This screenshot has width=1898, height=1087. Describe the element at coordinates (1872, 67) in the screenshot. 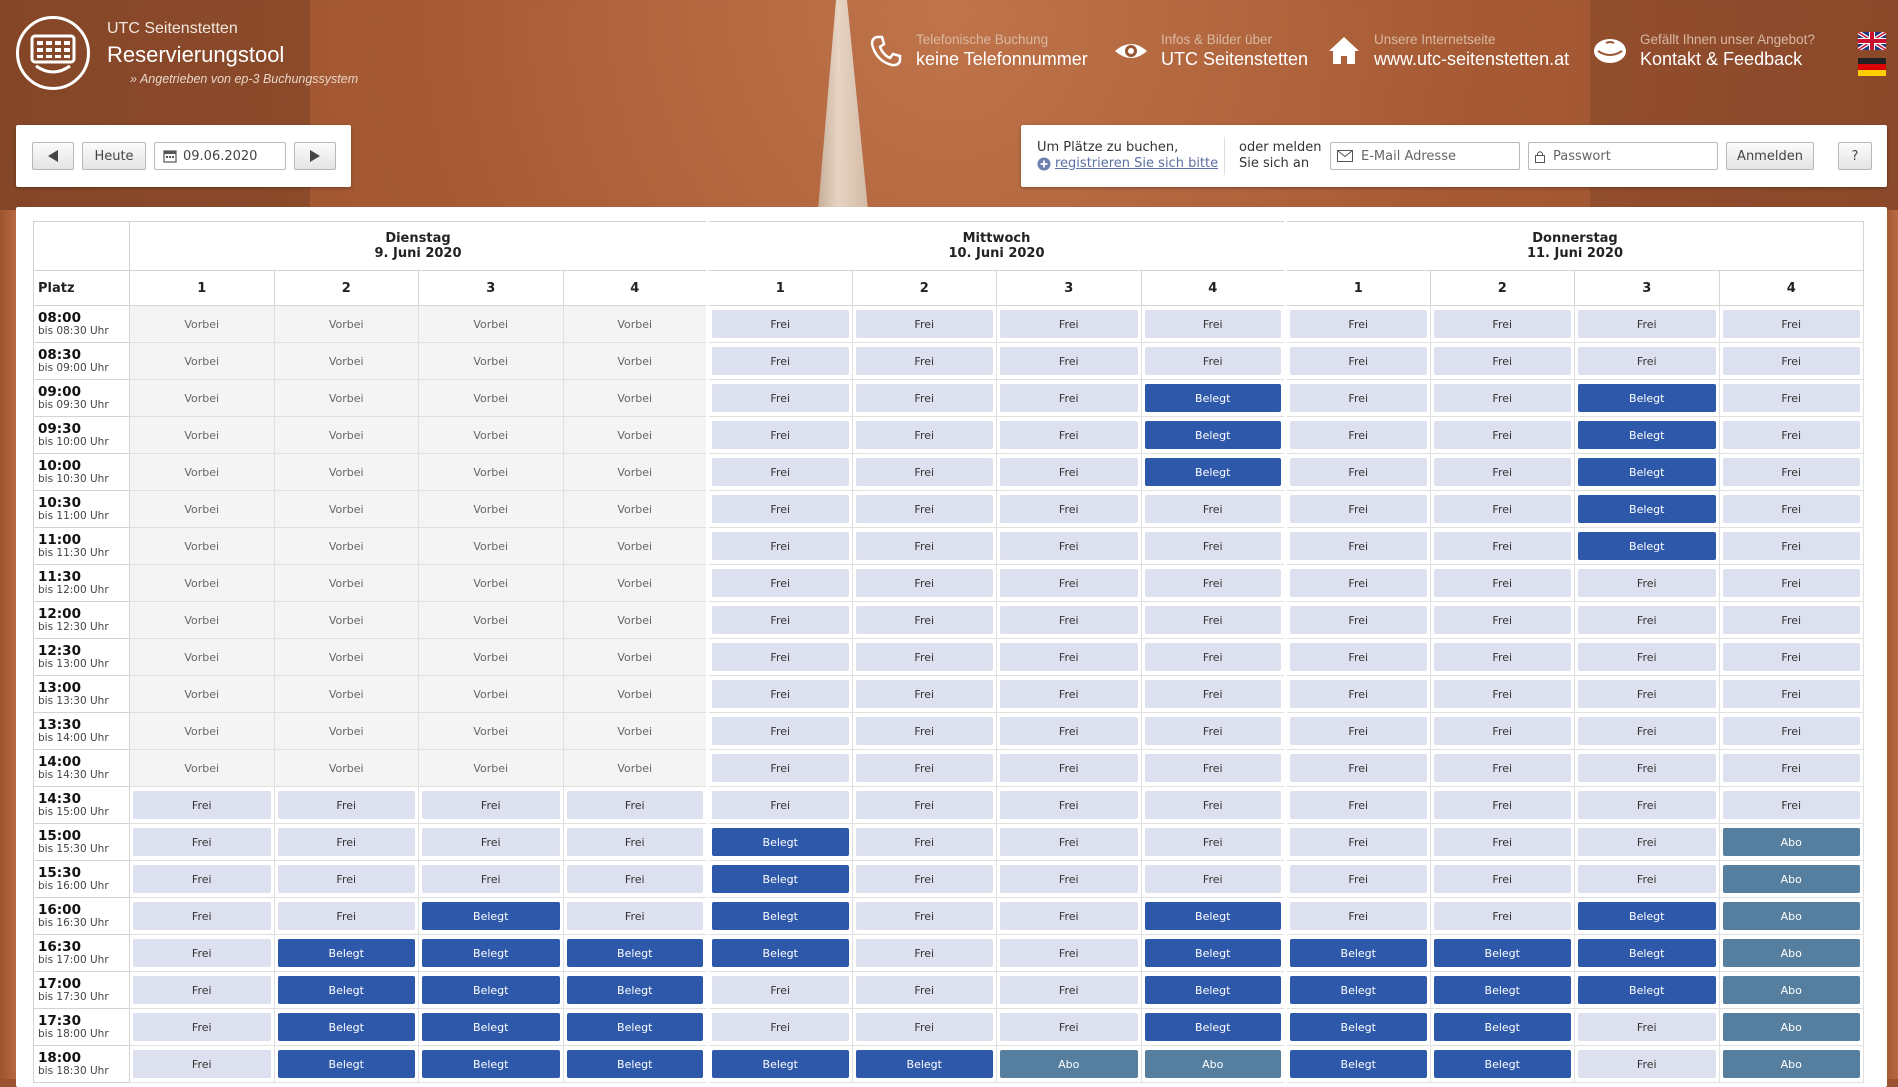

I see `german-flag-icon` at that location.